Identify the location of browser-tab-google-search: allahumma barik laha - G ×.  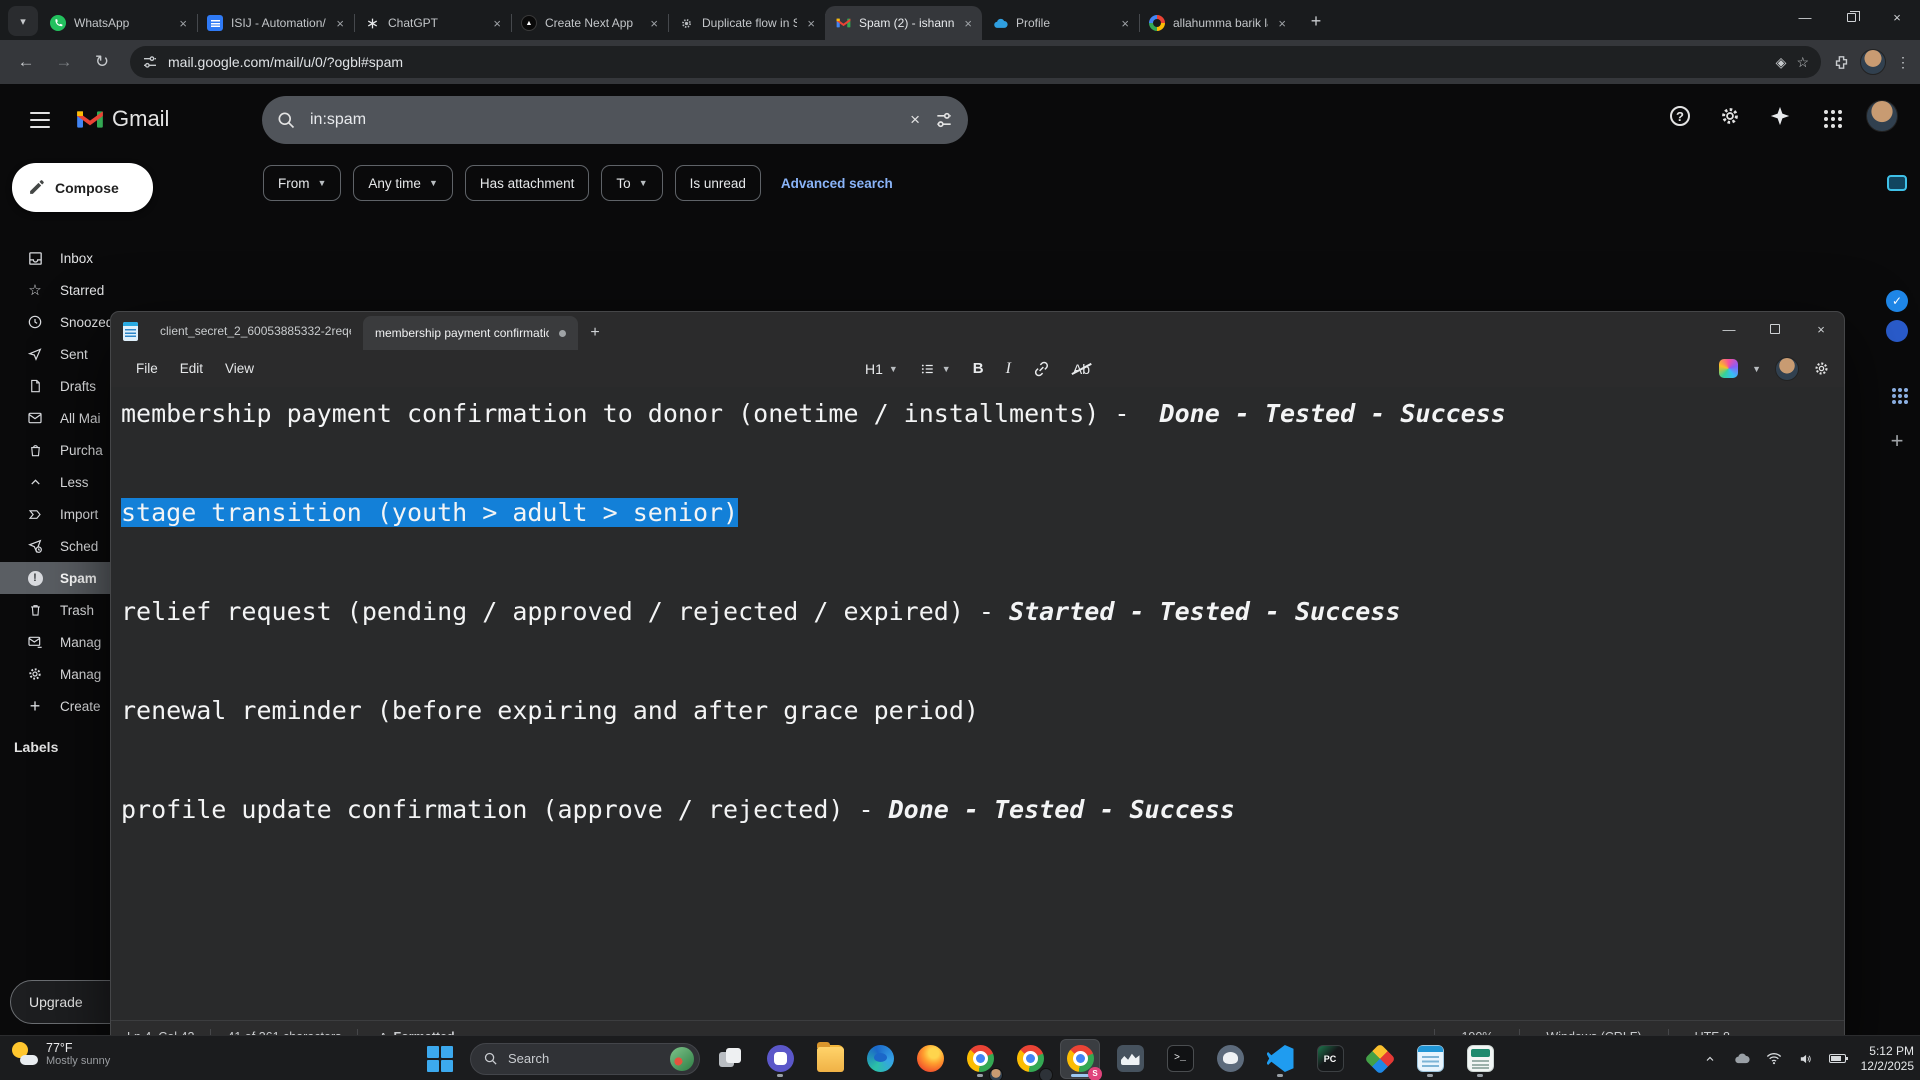
(1217, 23).